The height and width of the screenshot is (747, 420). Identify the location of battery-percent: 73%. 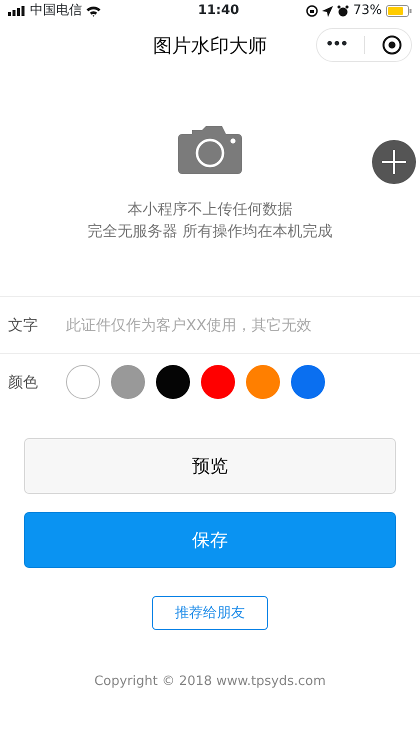
(367, 11).